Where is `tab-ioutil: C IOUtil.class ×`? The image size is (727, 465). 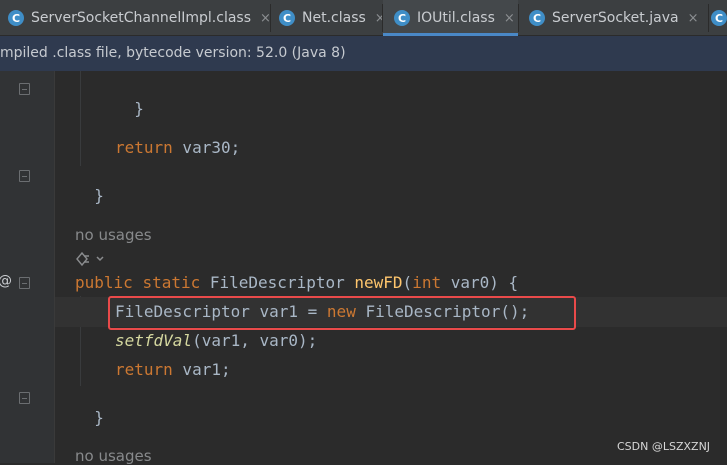
tab-ioutil: C IOUtil.class × is located at coordinates (450, 18).